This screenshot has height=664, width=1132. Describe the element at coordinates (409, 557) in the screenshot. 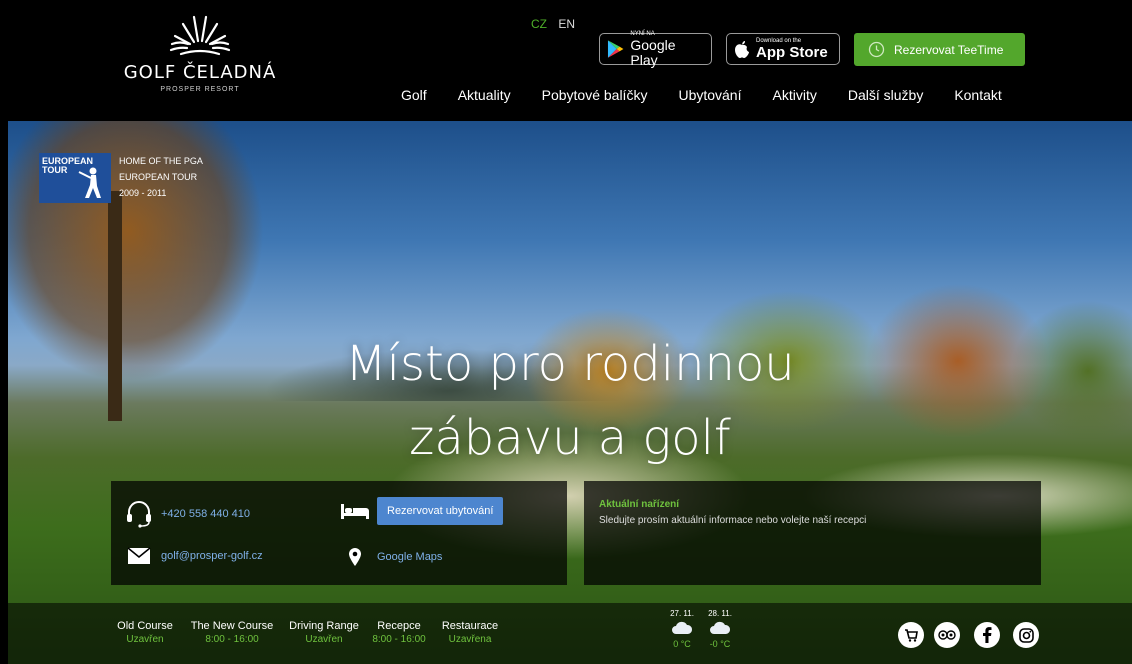

I see `google-maps-link: Google Maps` at that location.